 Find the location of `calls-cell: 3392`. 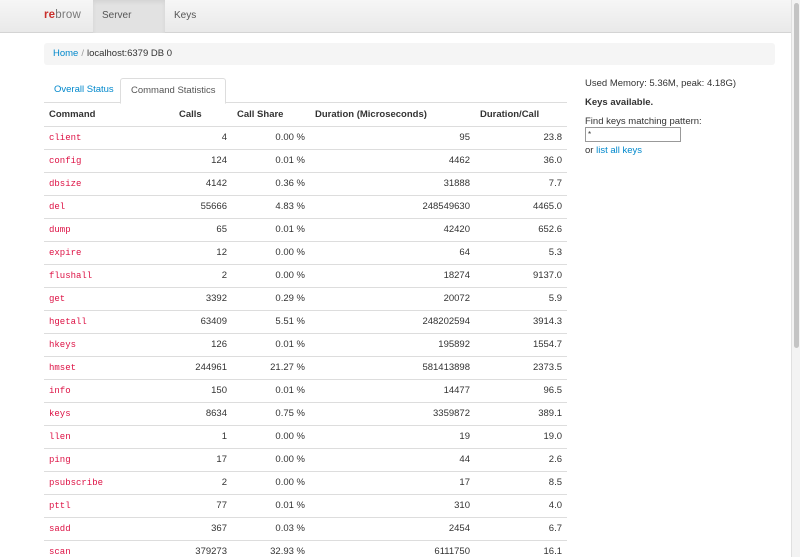

calls-cell: 3392 is located at coordinates (203, 298).